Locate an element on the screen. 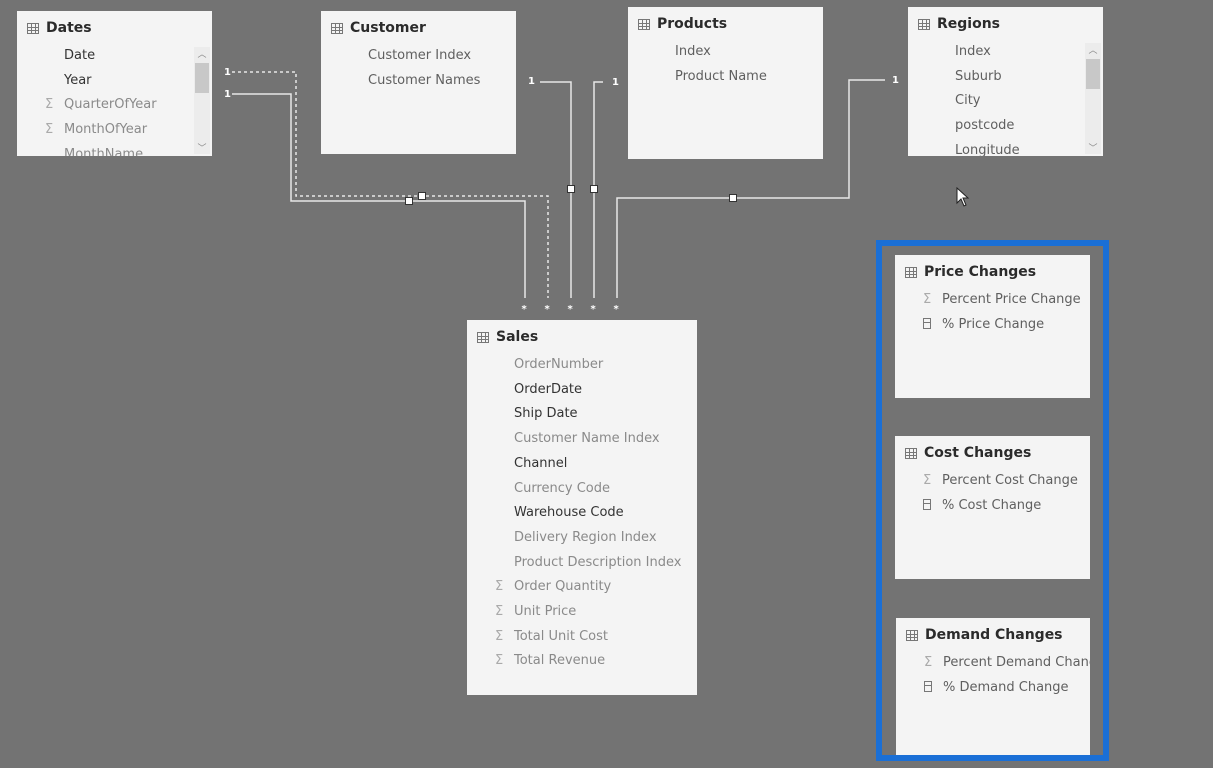 This screenshot has height=768, width=1213. table-header: Dates is located at coordinates (59, 28).